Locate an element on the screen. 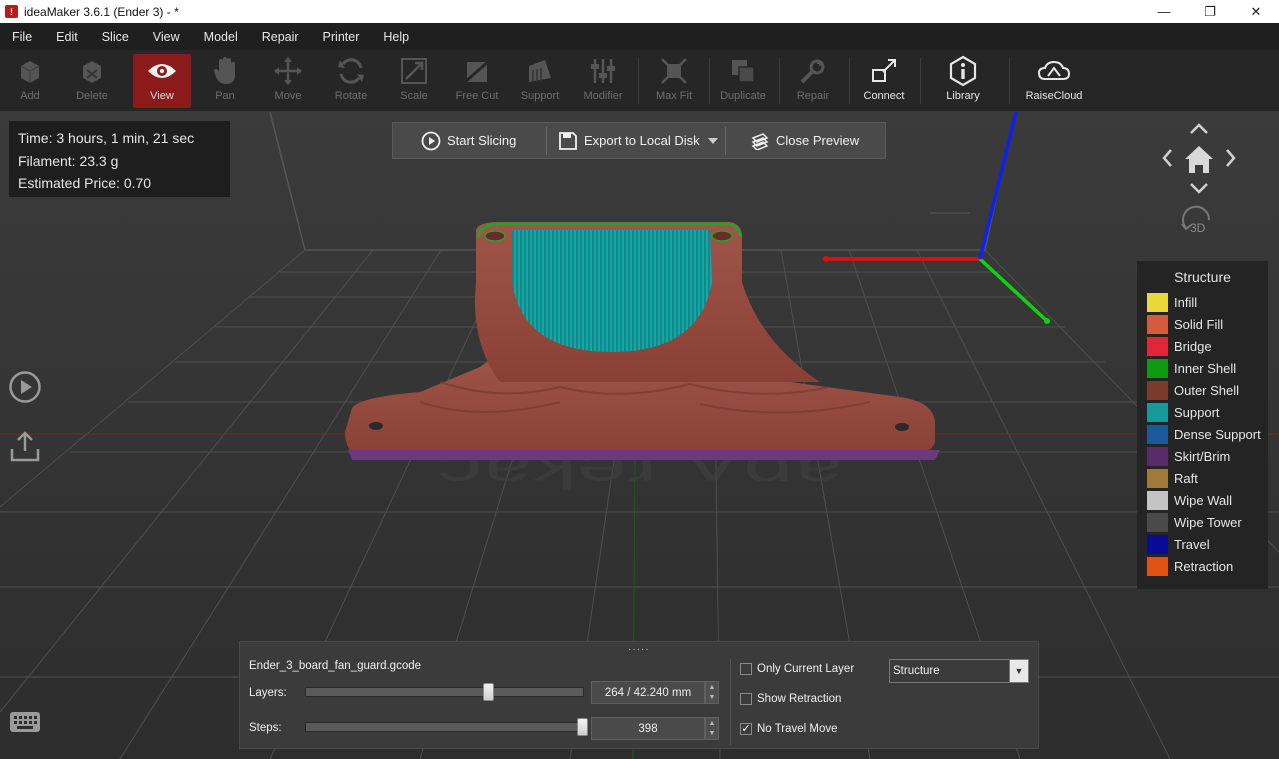 The image size is (1279, 759). export-local-disk-button: Export to Local Disk is located at coordinates (627, 140).